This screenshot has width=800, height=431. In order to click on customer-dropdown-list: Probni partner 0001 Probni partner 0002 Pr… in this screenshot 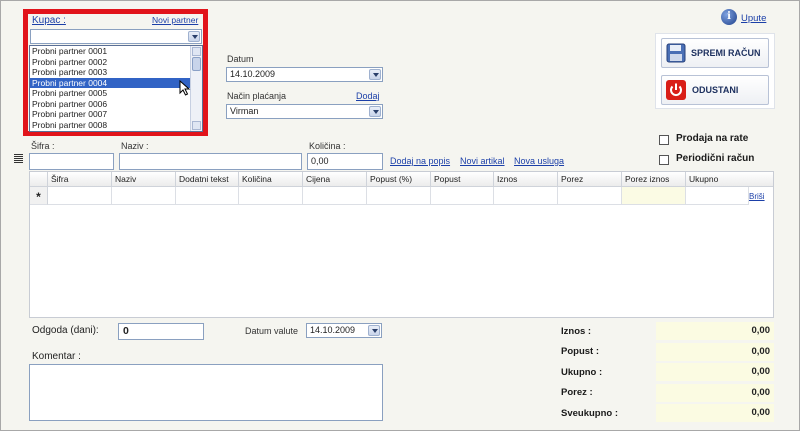, I will do `click(116, 88)`.